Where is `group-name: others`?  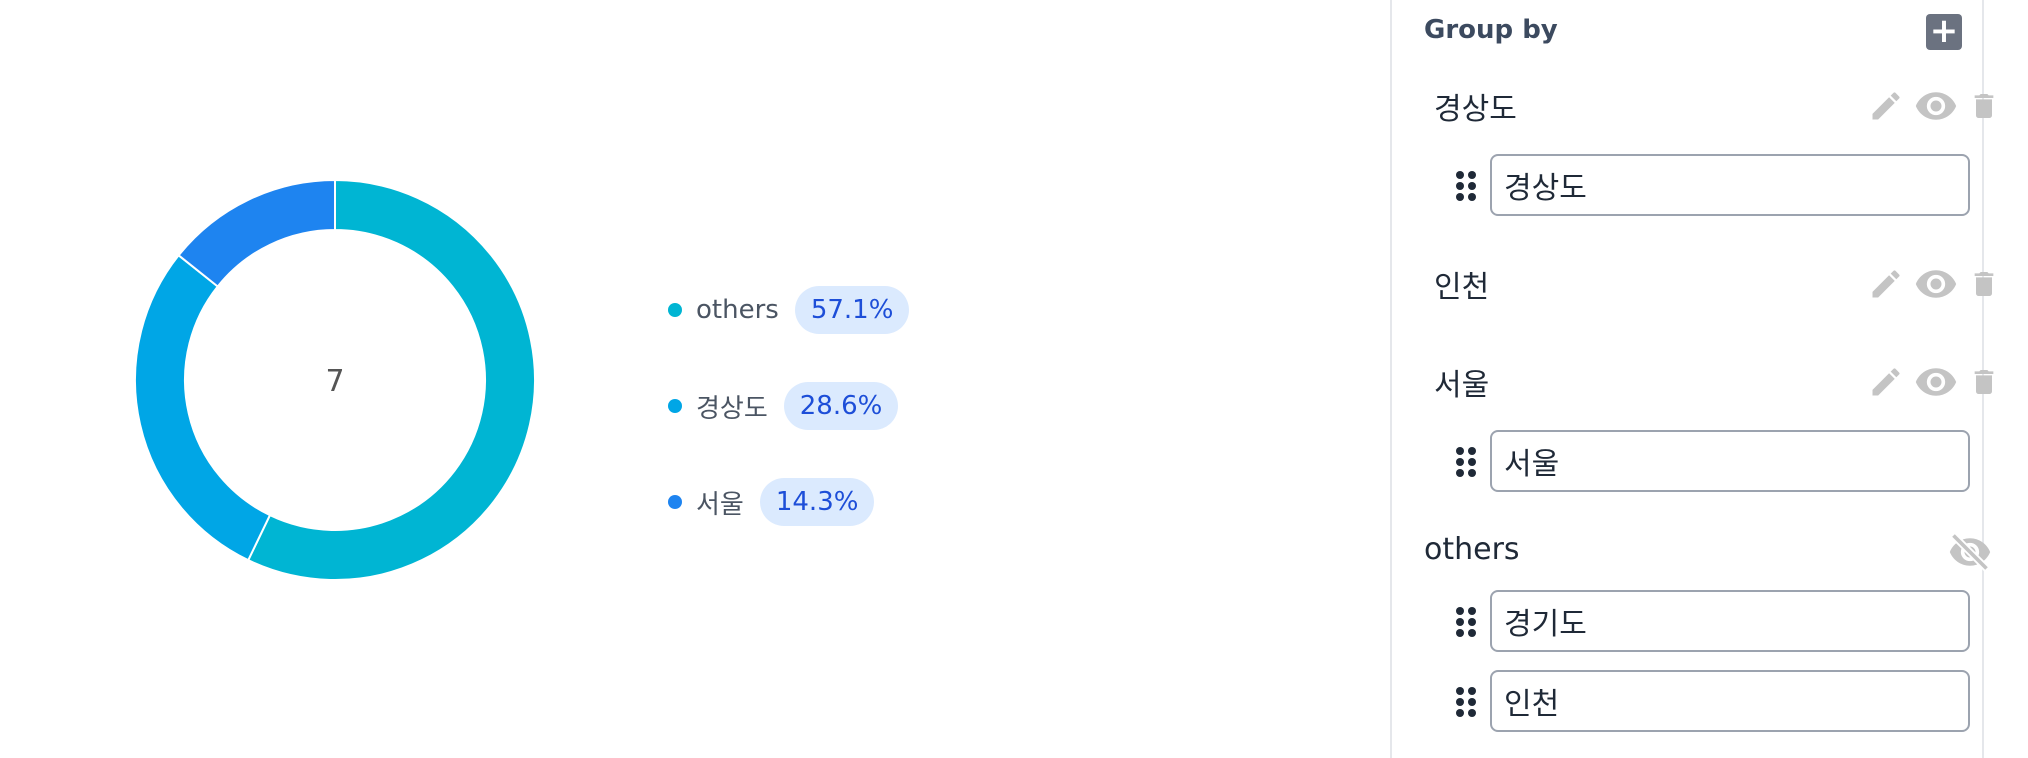
group-name: others is located at coordinates (1472, 549).